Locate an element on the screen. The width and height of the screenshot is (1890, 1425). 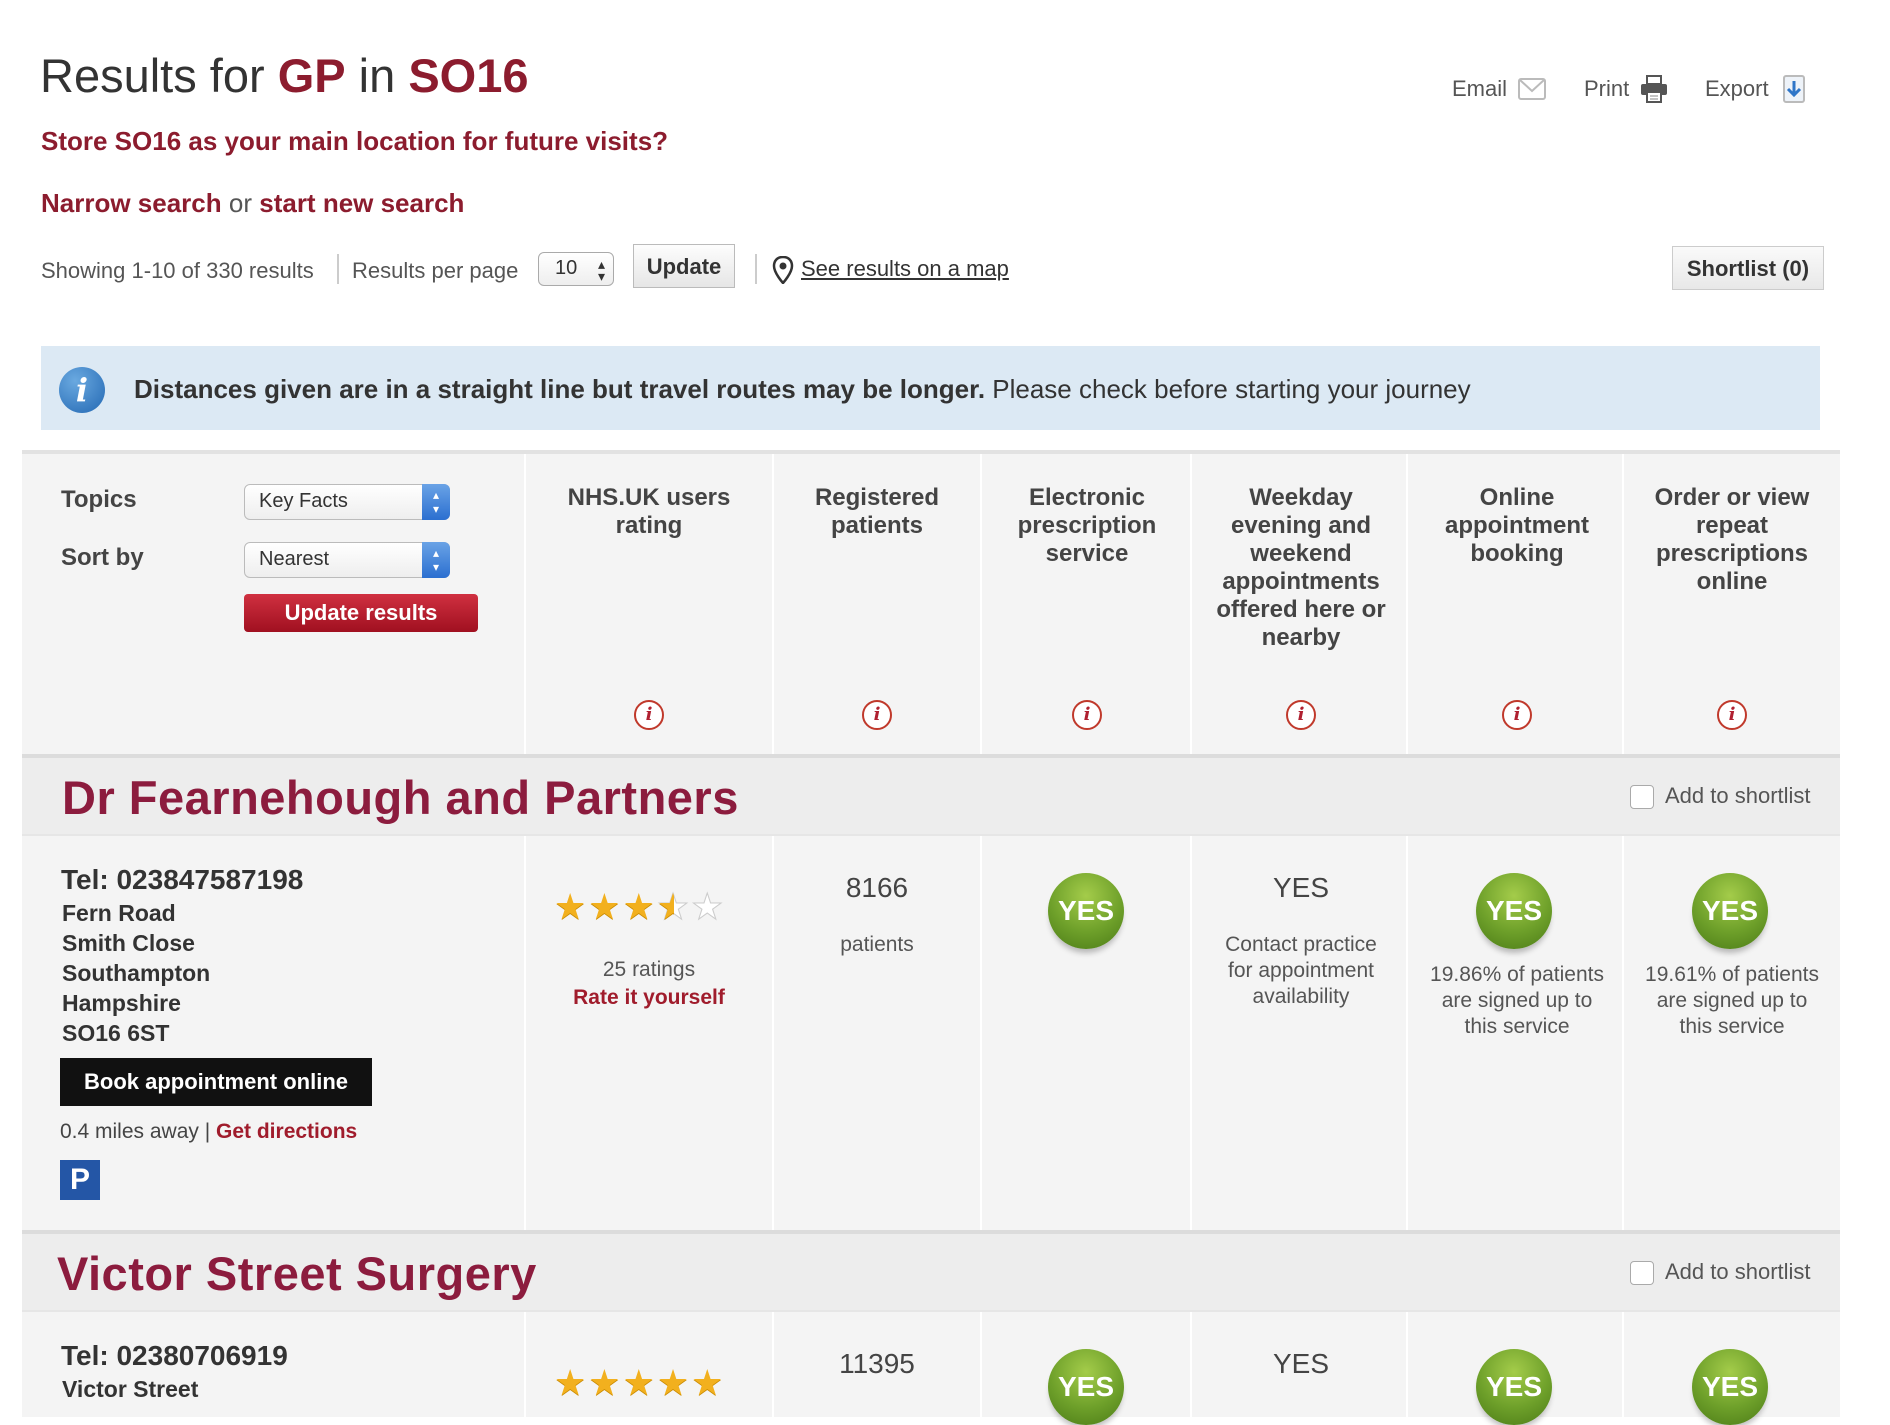
star-rating: ★★★★★★ is located at coordinates (639, 907).